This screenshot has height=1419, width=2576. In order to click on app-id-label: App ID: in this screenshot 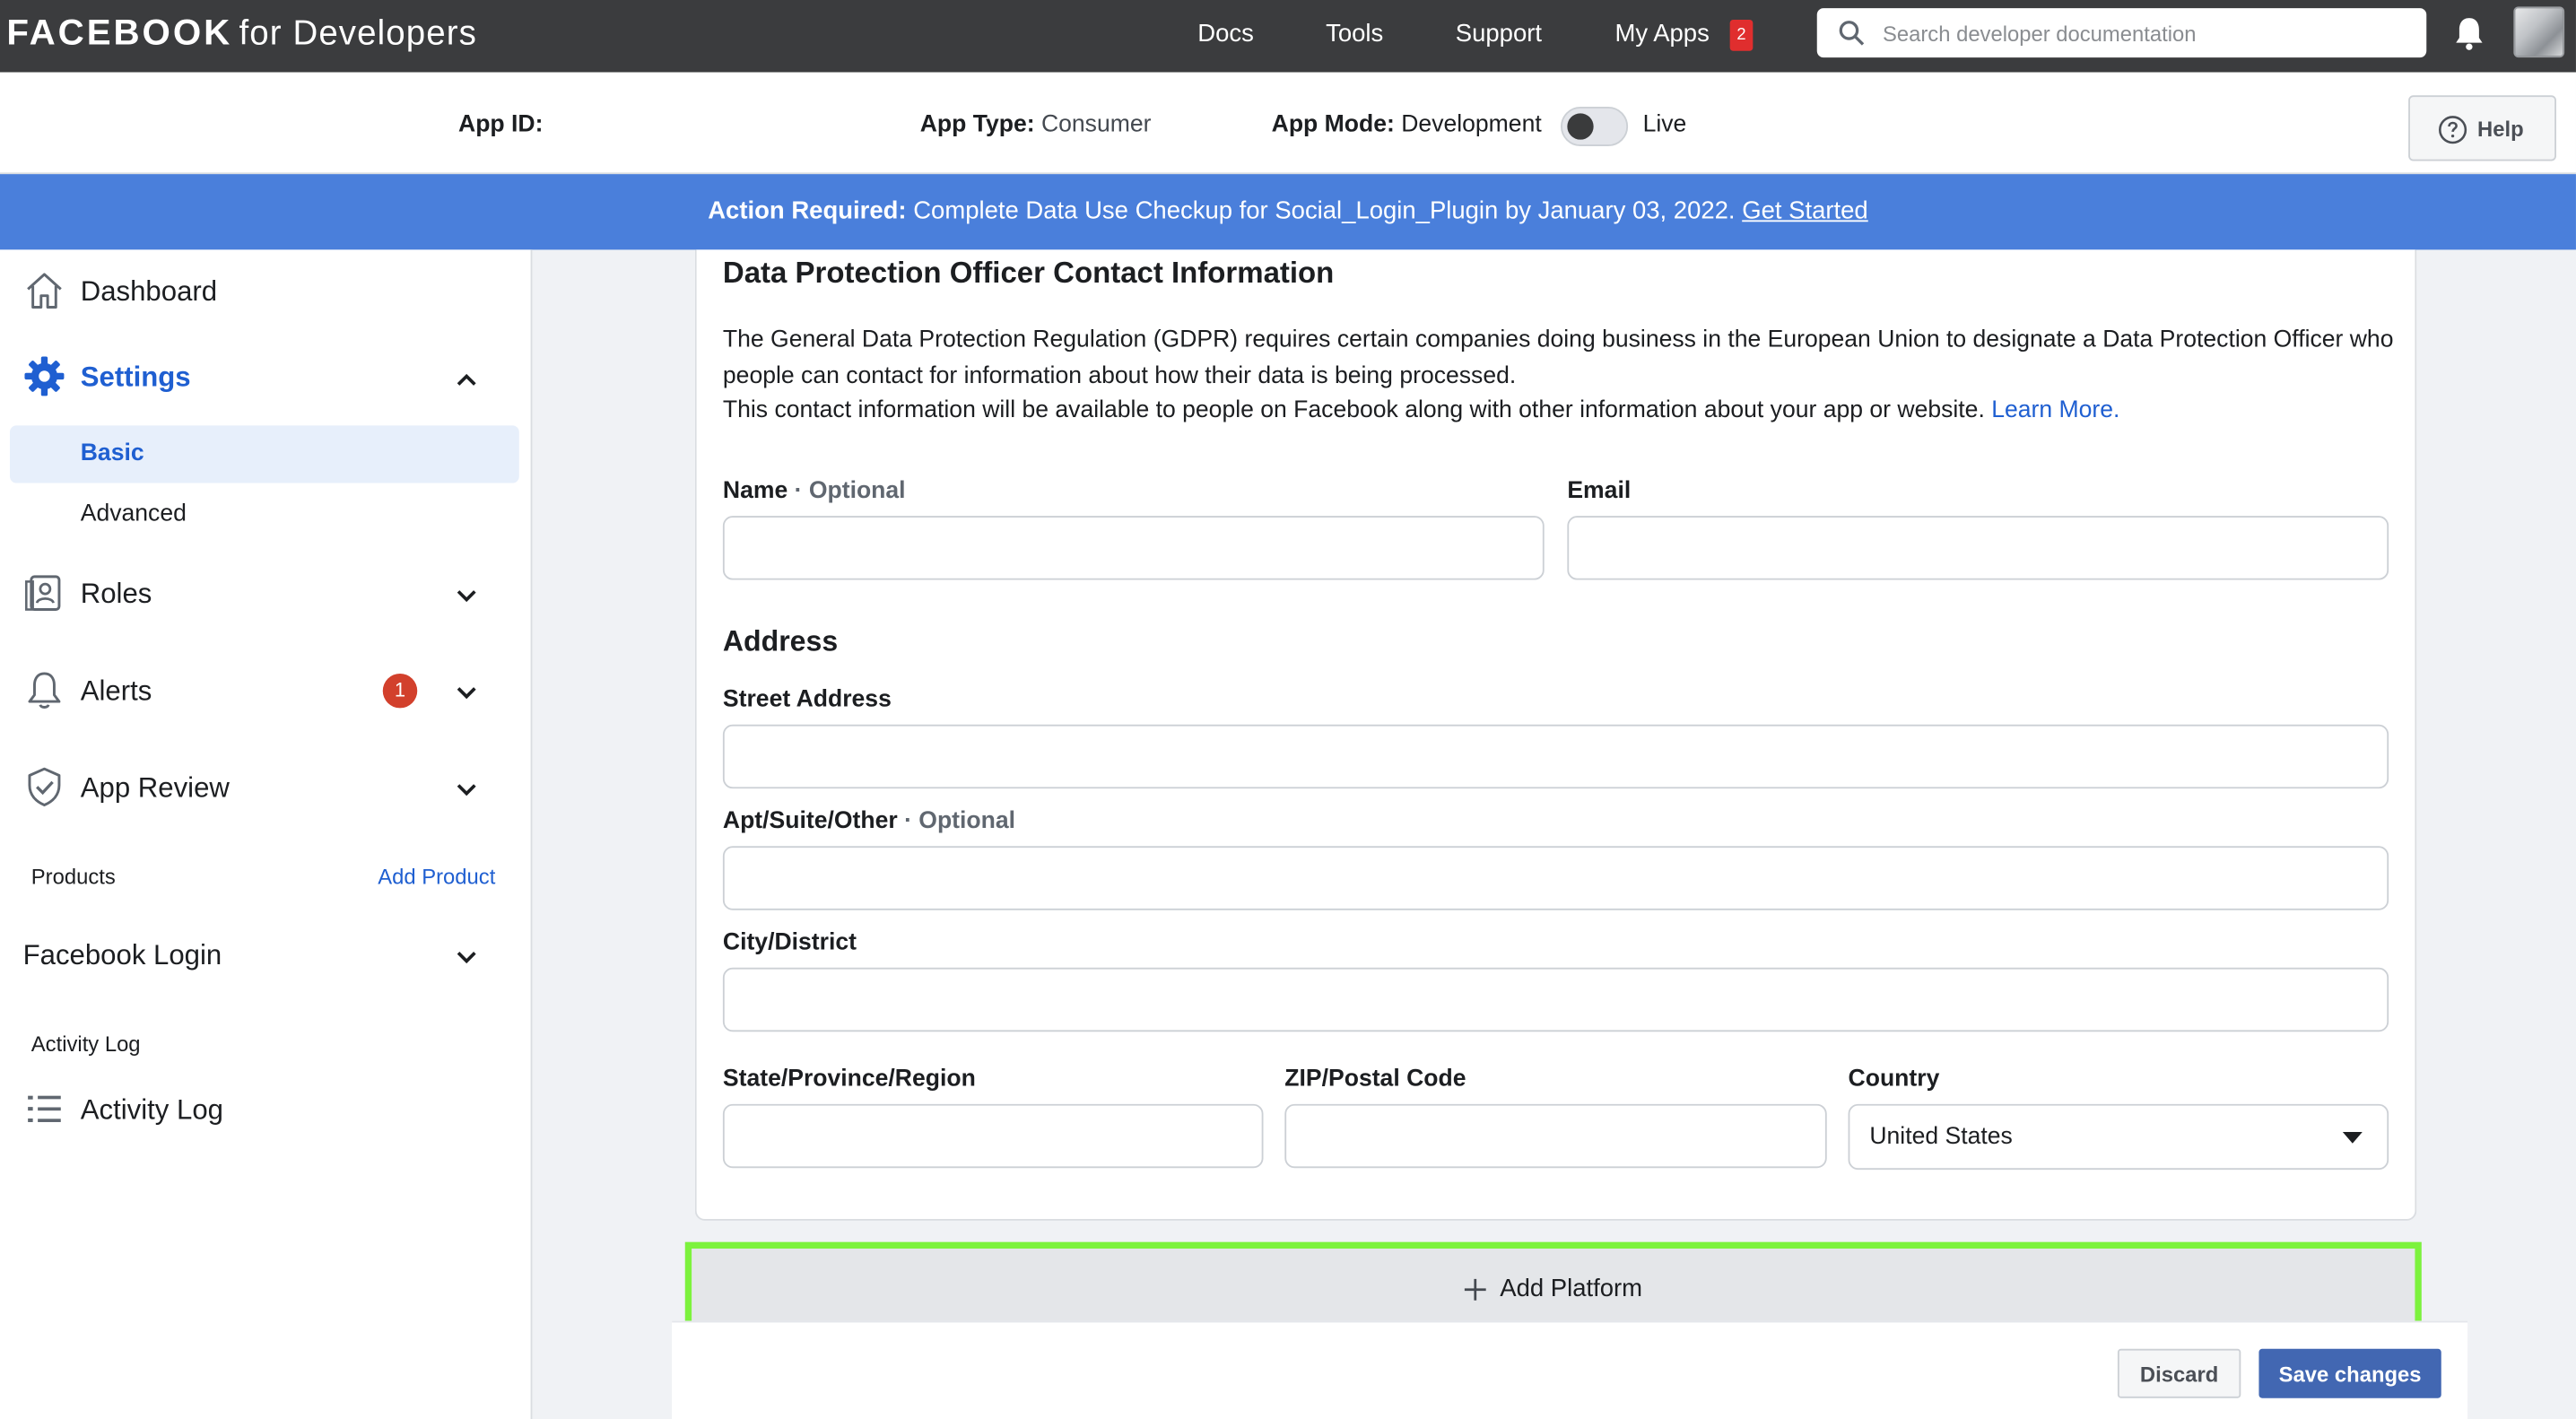, I will do `click(501, 125)`.